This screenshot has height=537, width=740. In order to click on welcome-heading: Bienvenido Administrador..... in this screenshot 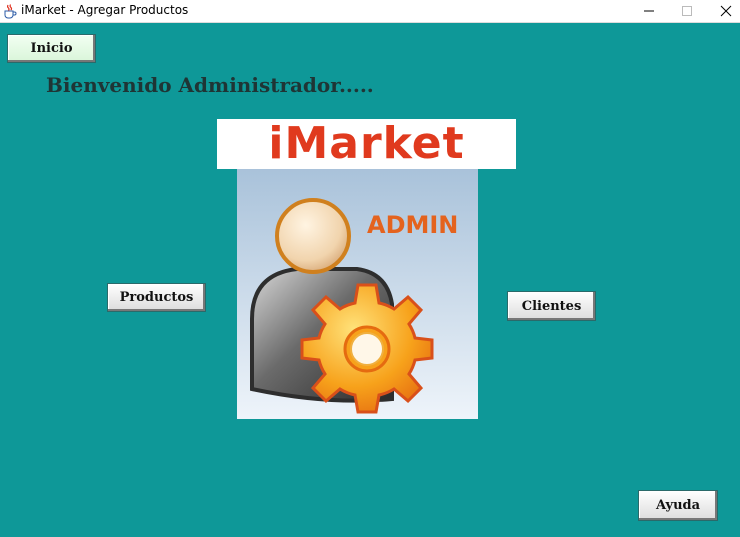, I will do `click(210, 85)`.